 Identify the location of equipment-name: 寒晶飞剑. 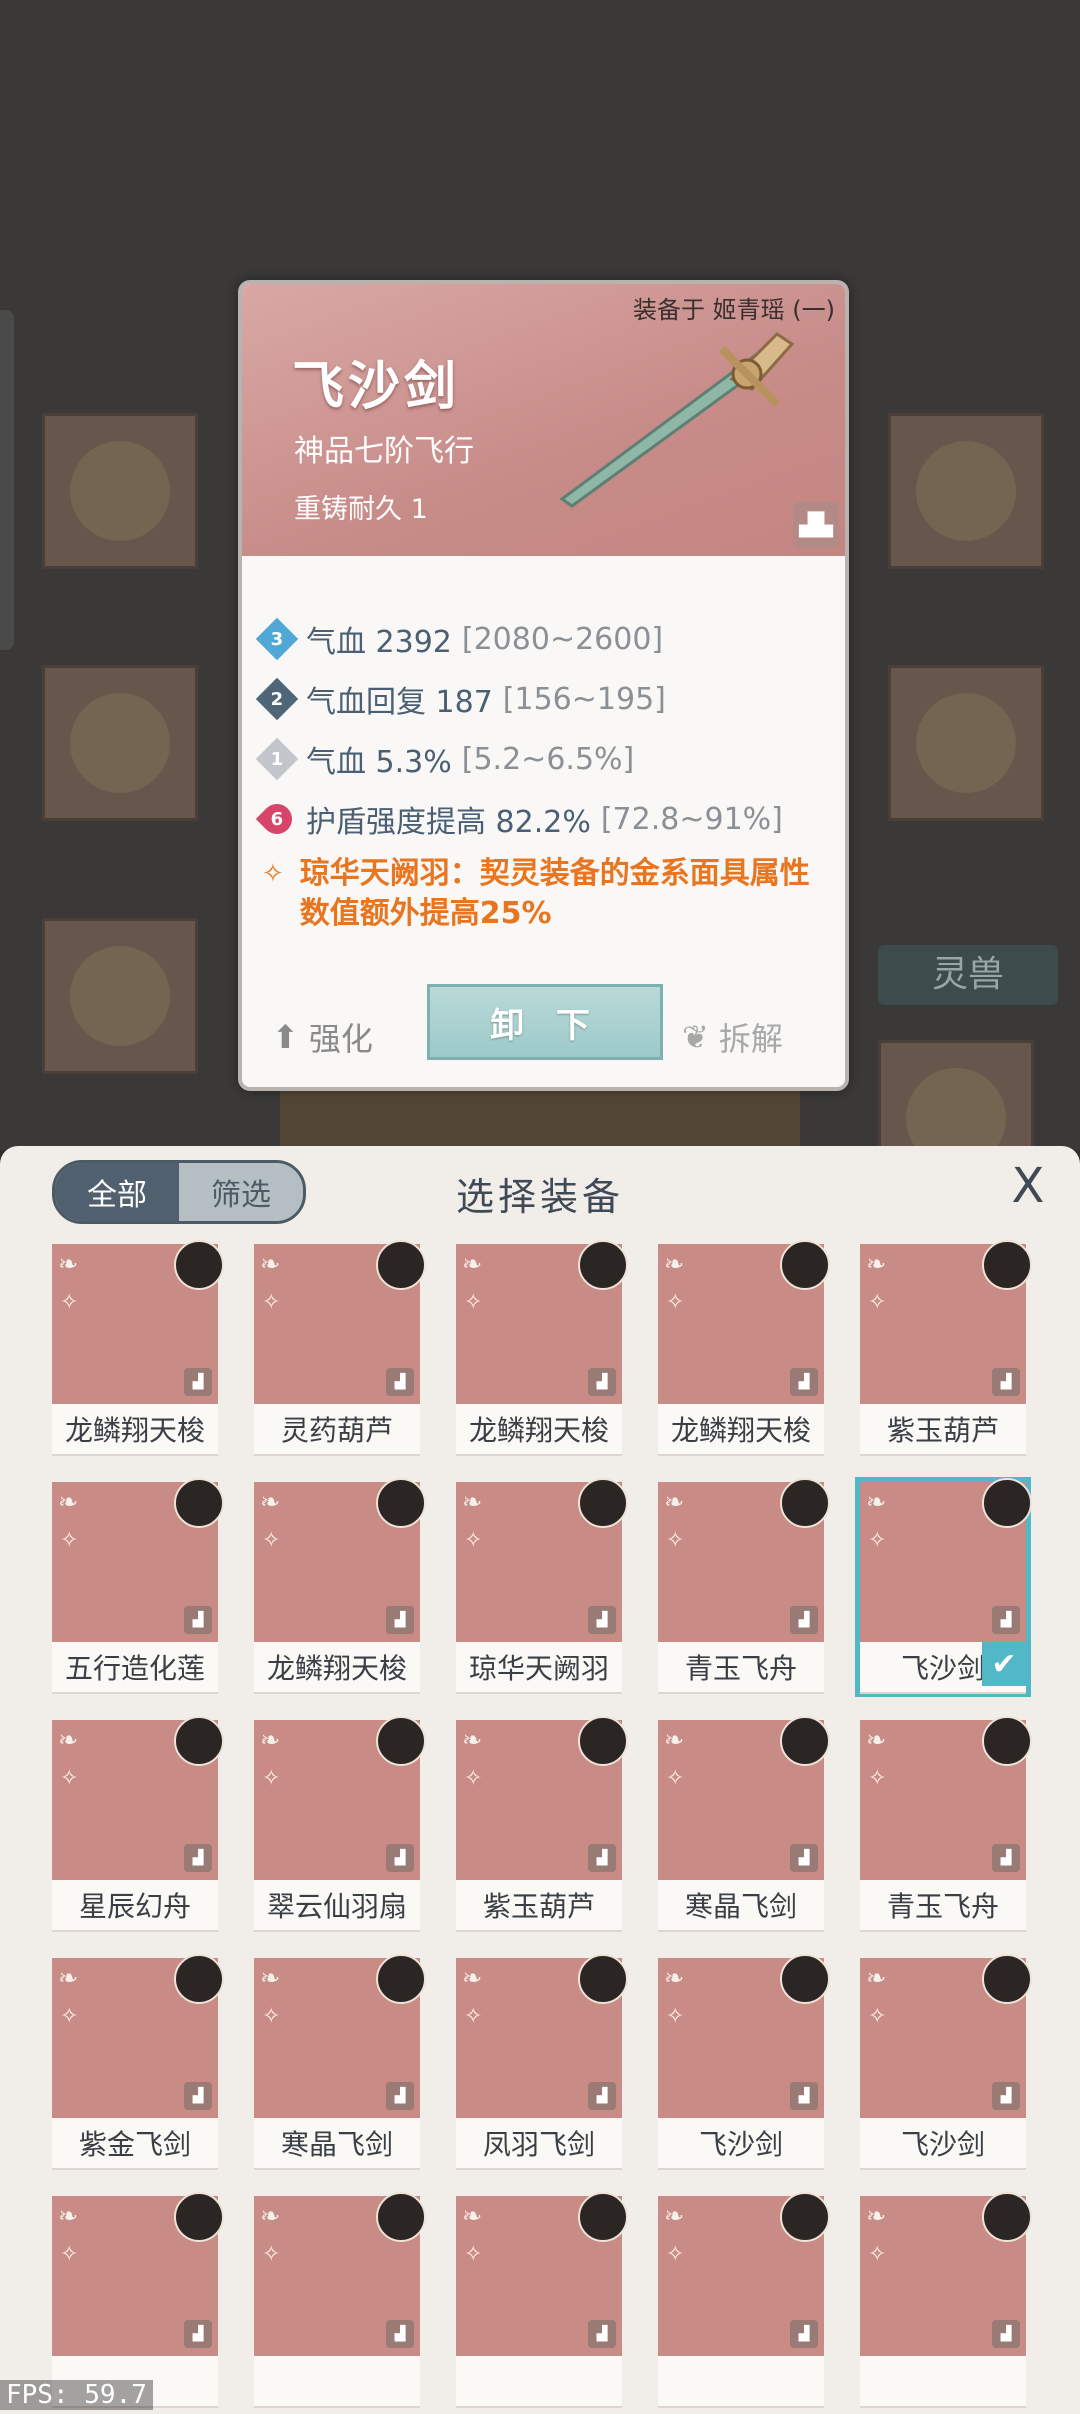
(741, 1906).